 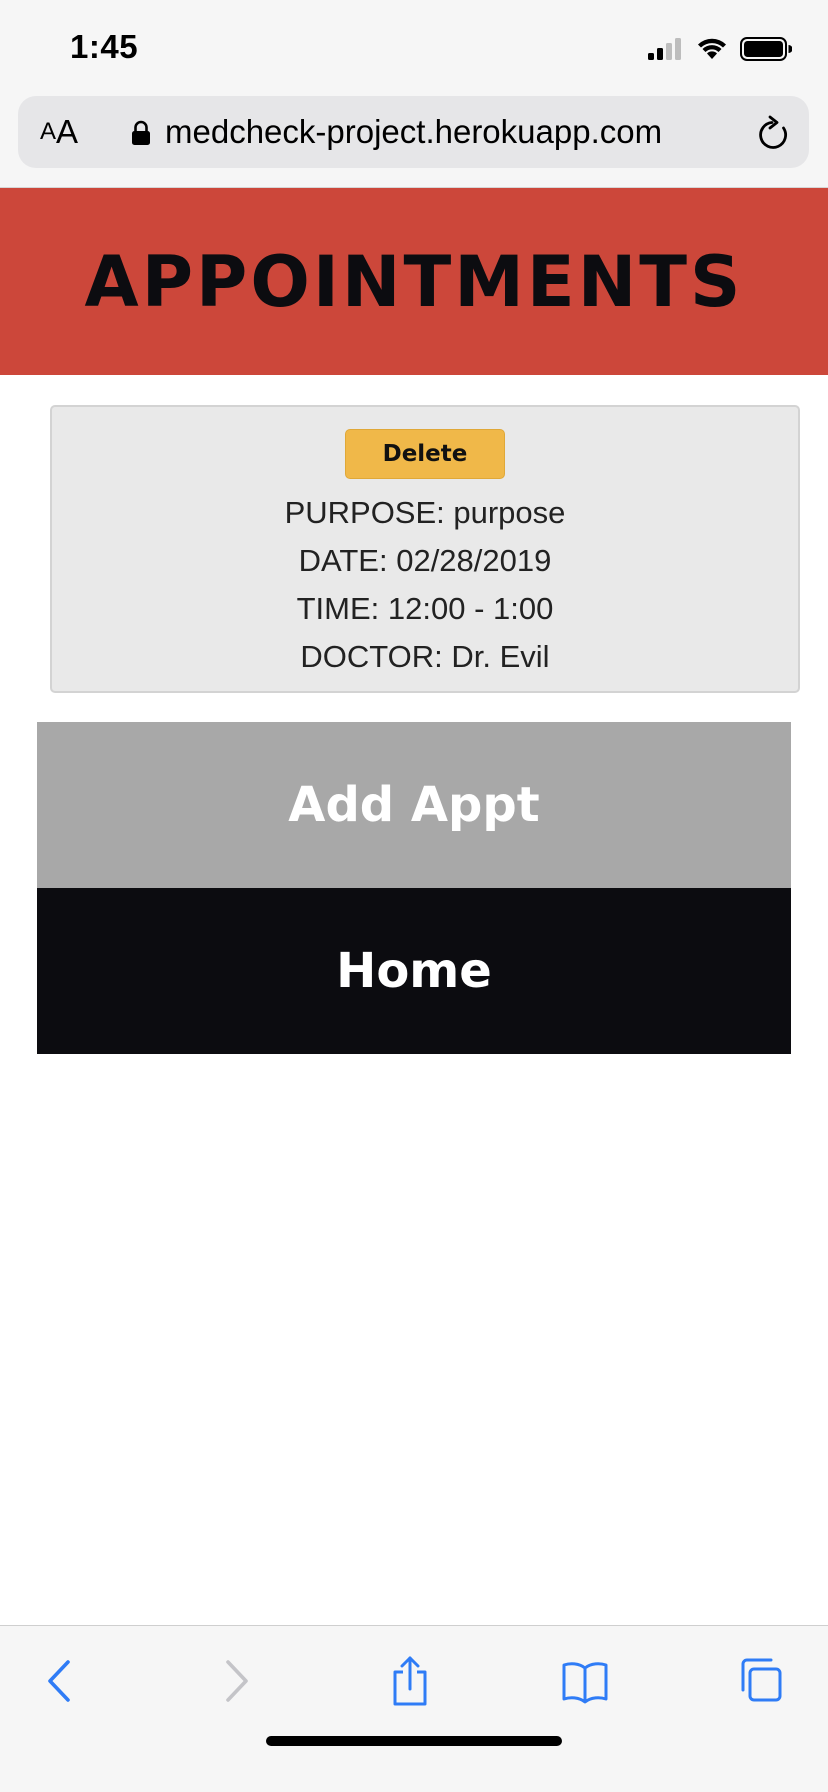 What do you see at coordinates (48, 131) in the screenshot?
I see `text-size-small-label: A` at bounding box center [48, 131].